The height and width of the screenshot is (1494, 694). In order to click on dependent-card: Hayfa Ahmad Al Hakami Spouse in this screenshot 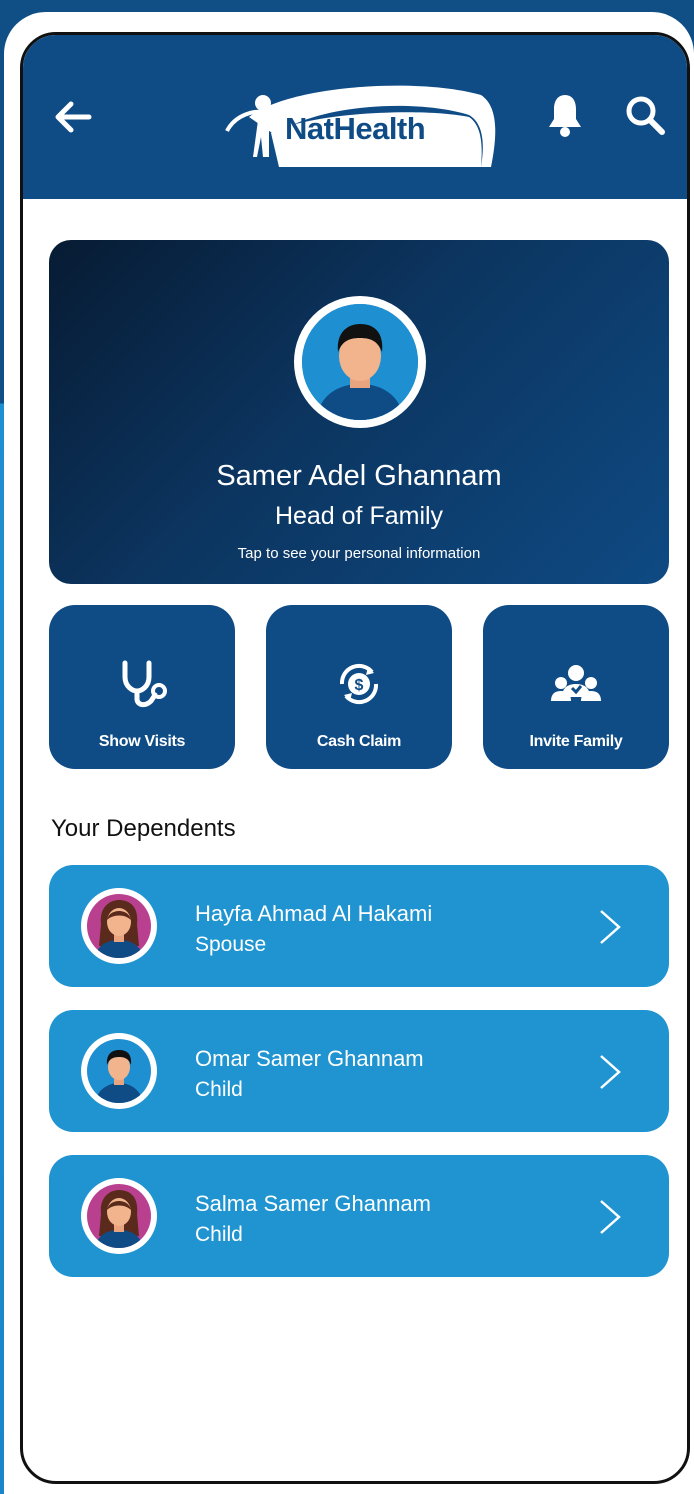, I will do `click(359, 926)`.